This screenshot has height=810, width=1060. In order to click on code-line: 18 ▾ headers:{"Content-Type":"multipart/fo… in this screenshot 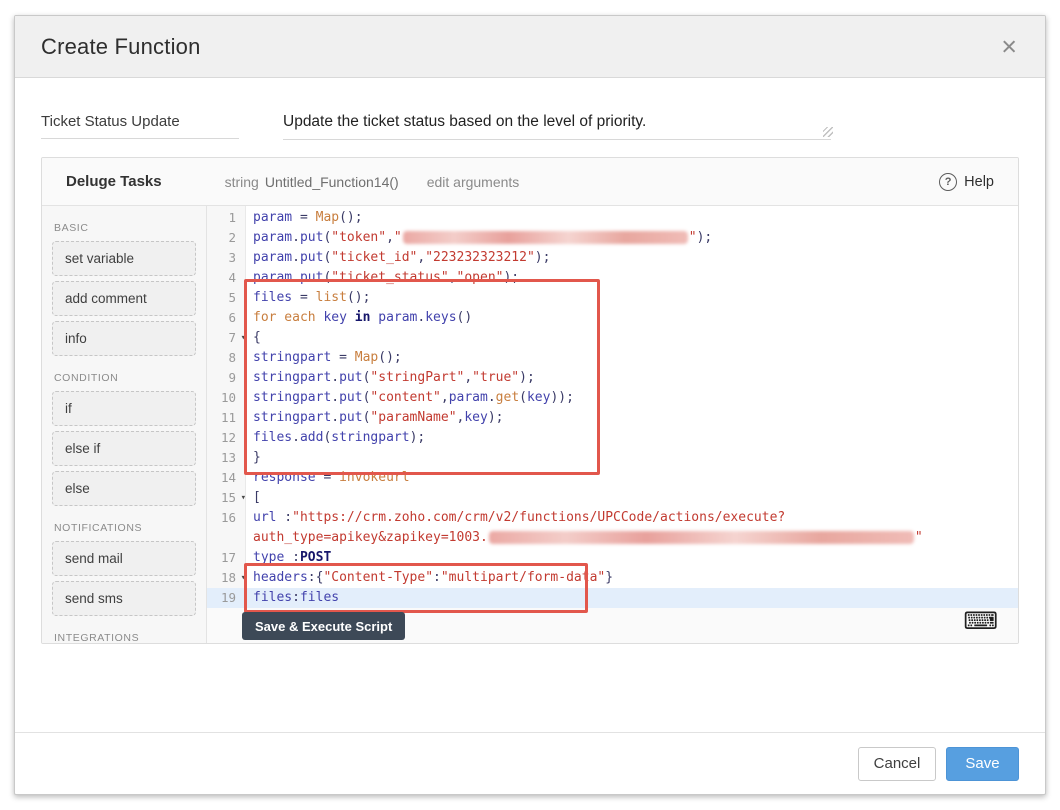, I will do `click(612, 578)`.